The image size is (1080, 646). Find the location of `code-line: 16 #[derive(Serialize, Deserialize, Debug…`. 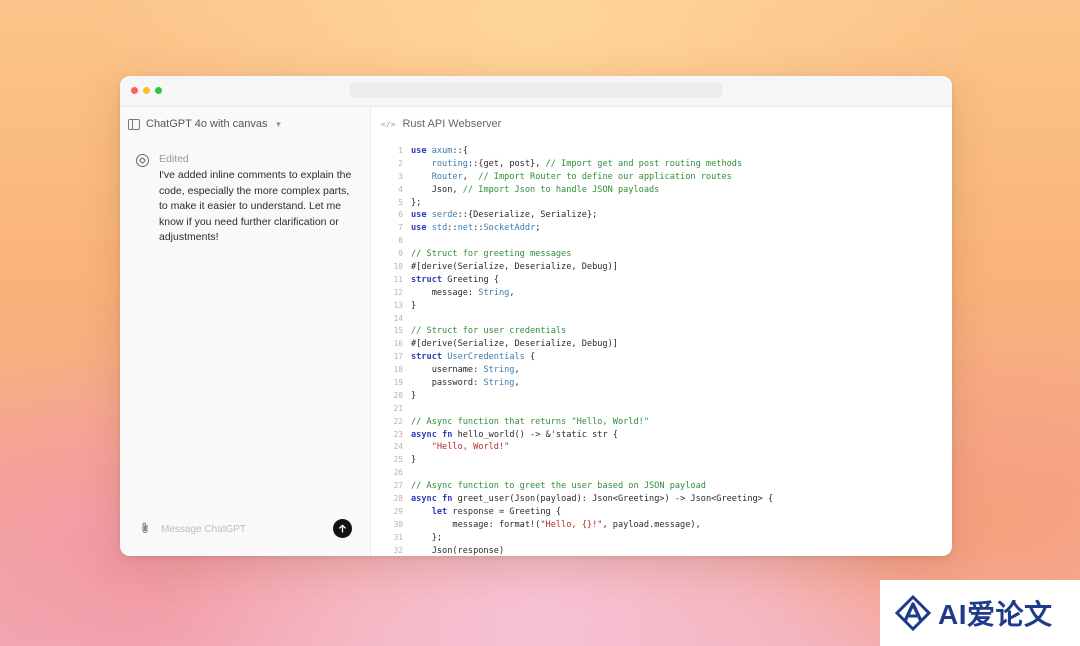

code-line: 16 #[derive(Serialize, Deserialize, Debug… is located at coordinates (665, 344).